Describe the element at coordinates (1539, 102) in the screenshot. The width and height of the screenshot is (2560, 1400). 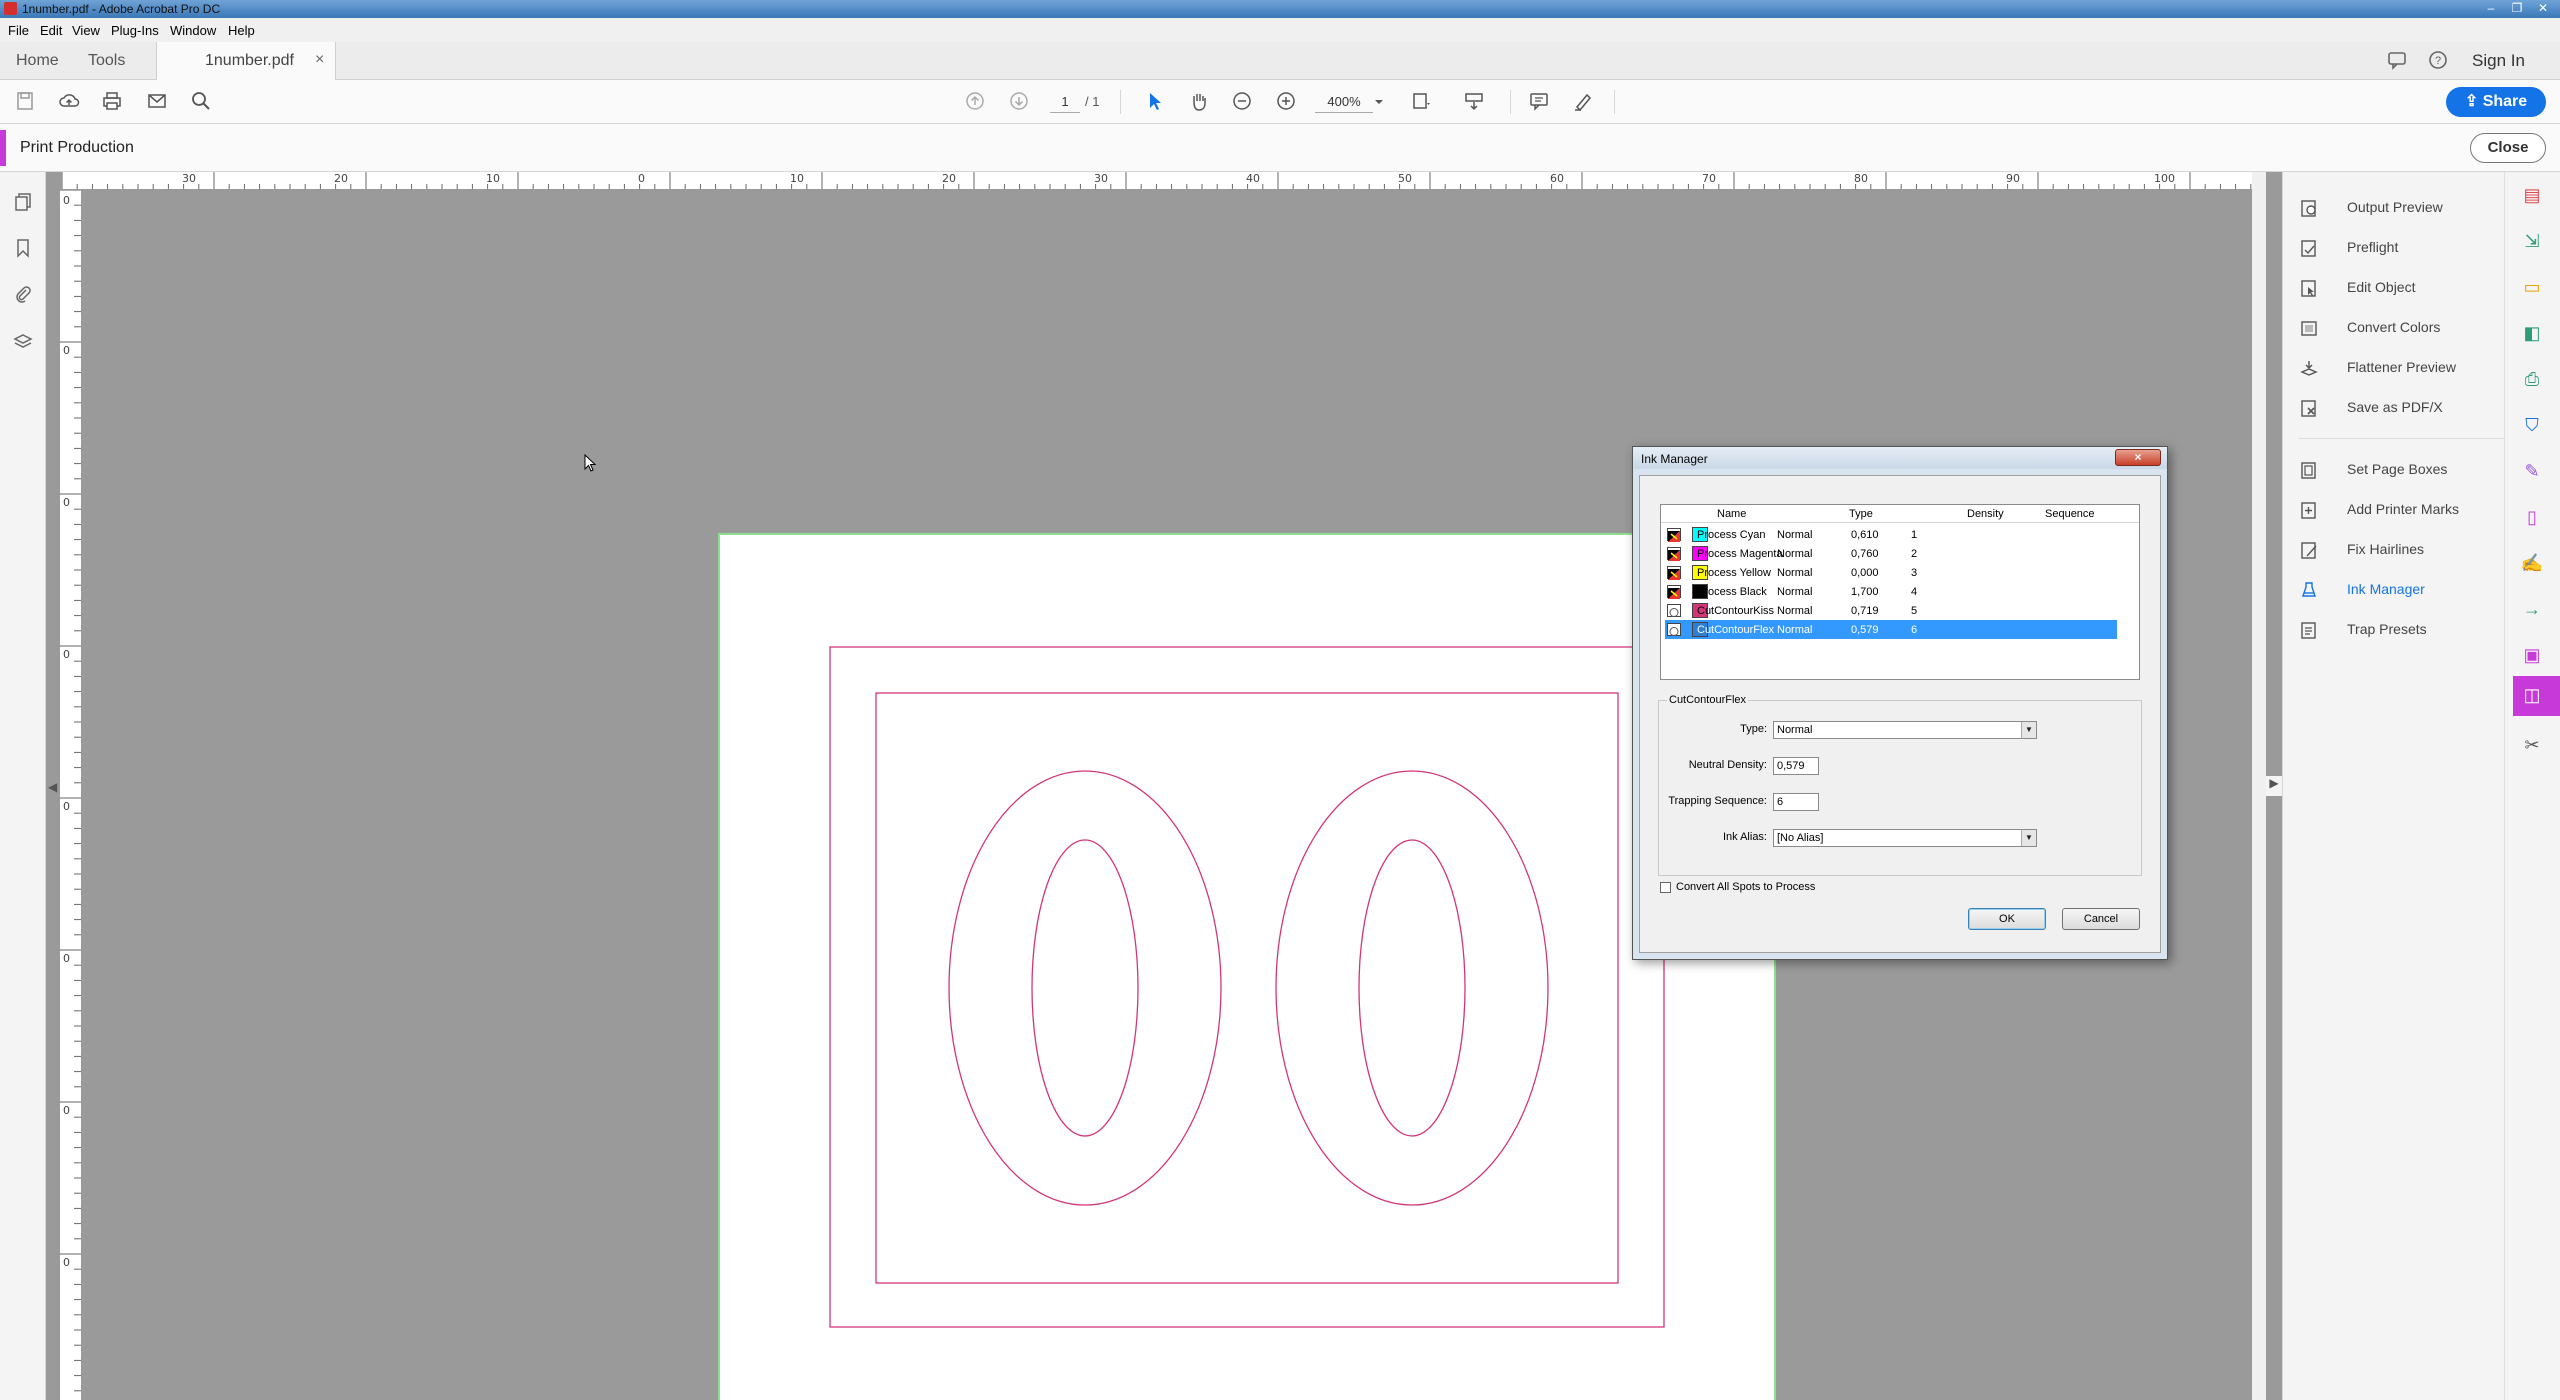
I see `add-comment-icon` at that location.